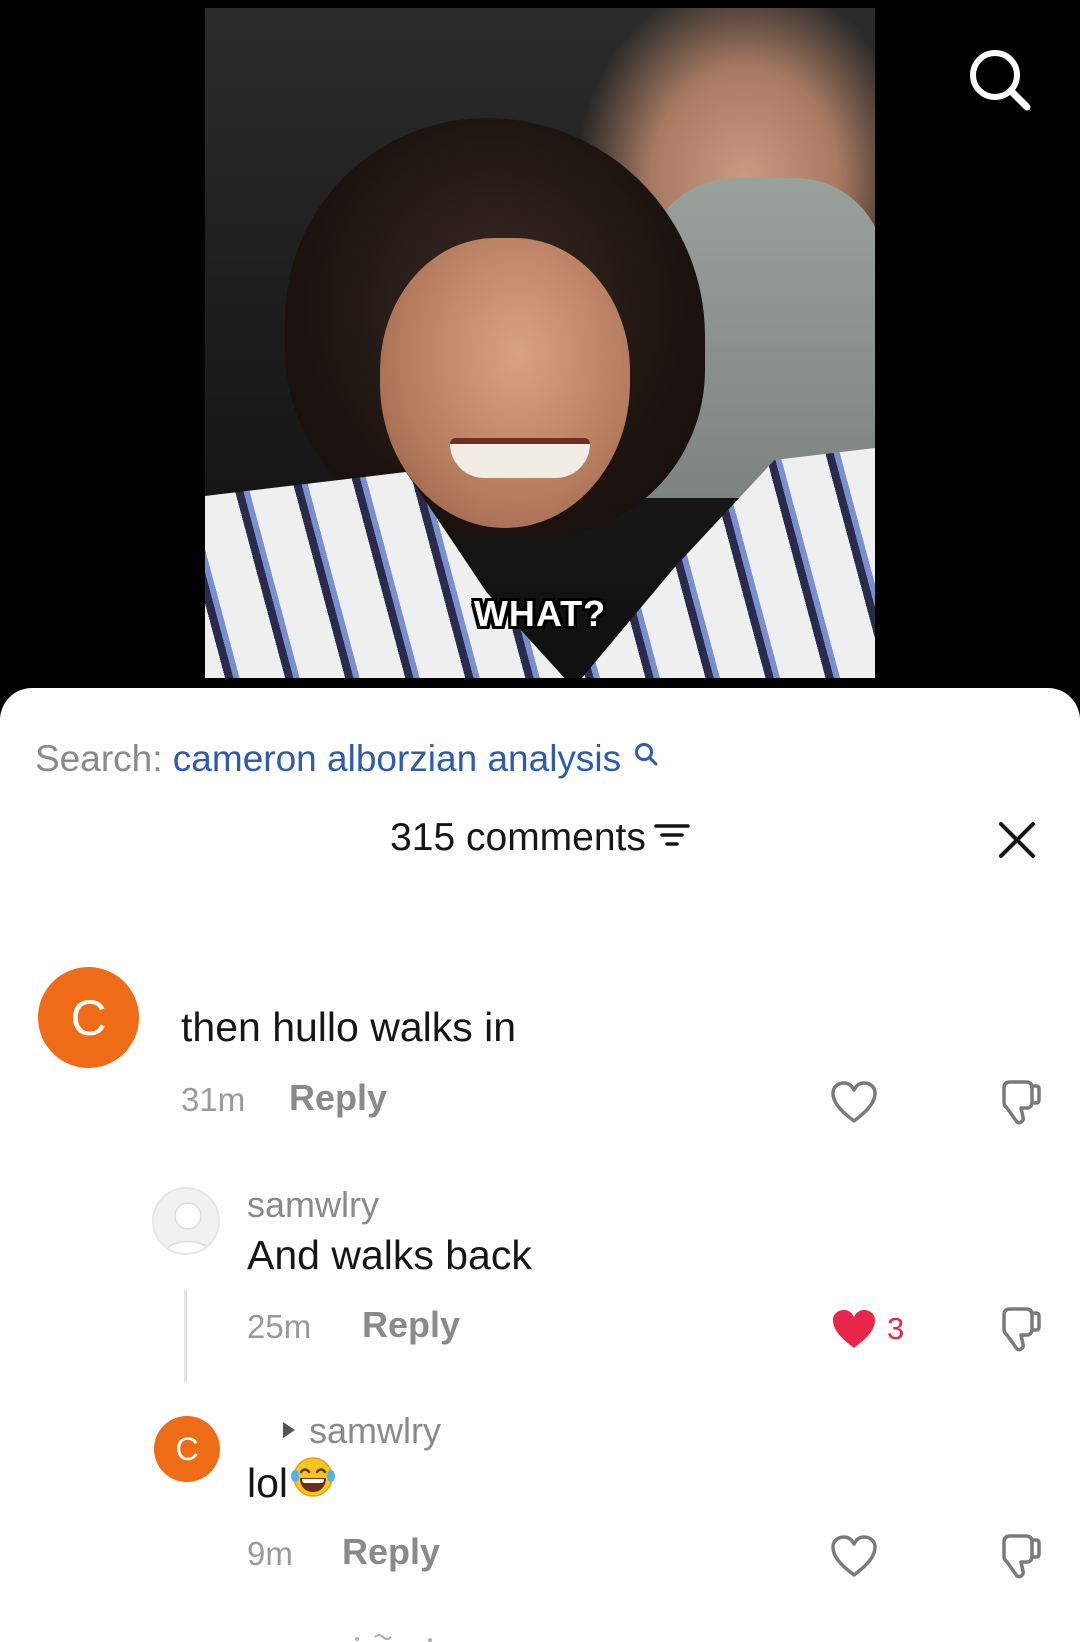 The image size is (1080, 1642). I want to click on reply-to: samwlry, so click(362, 1431).